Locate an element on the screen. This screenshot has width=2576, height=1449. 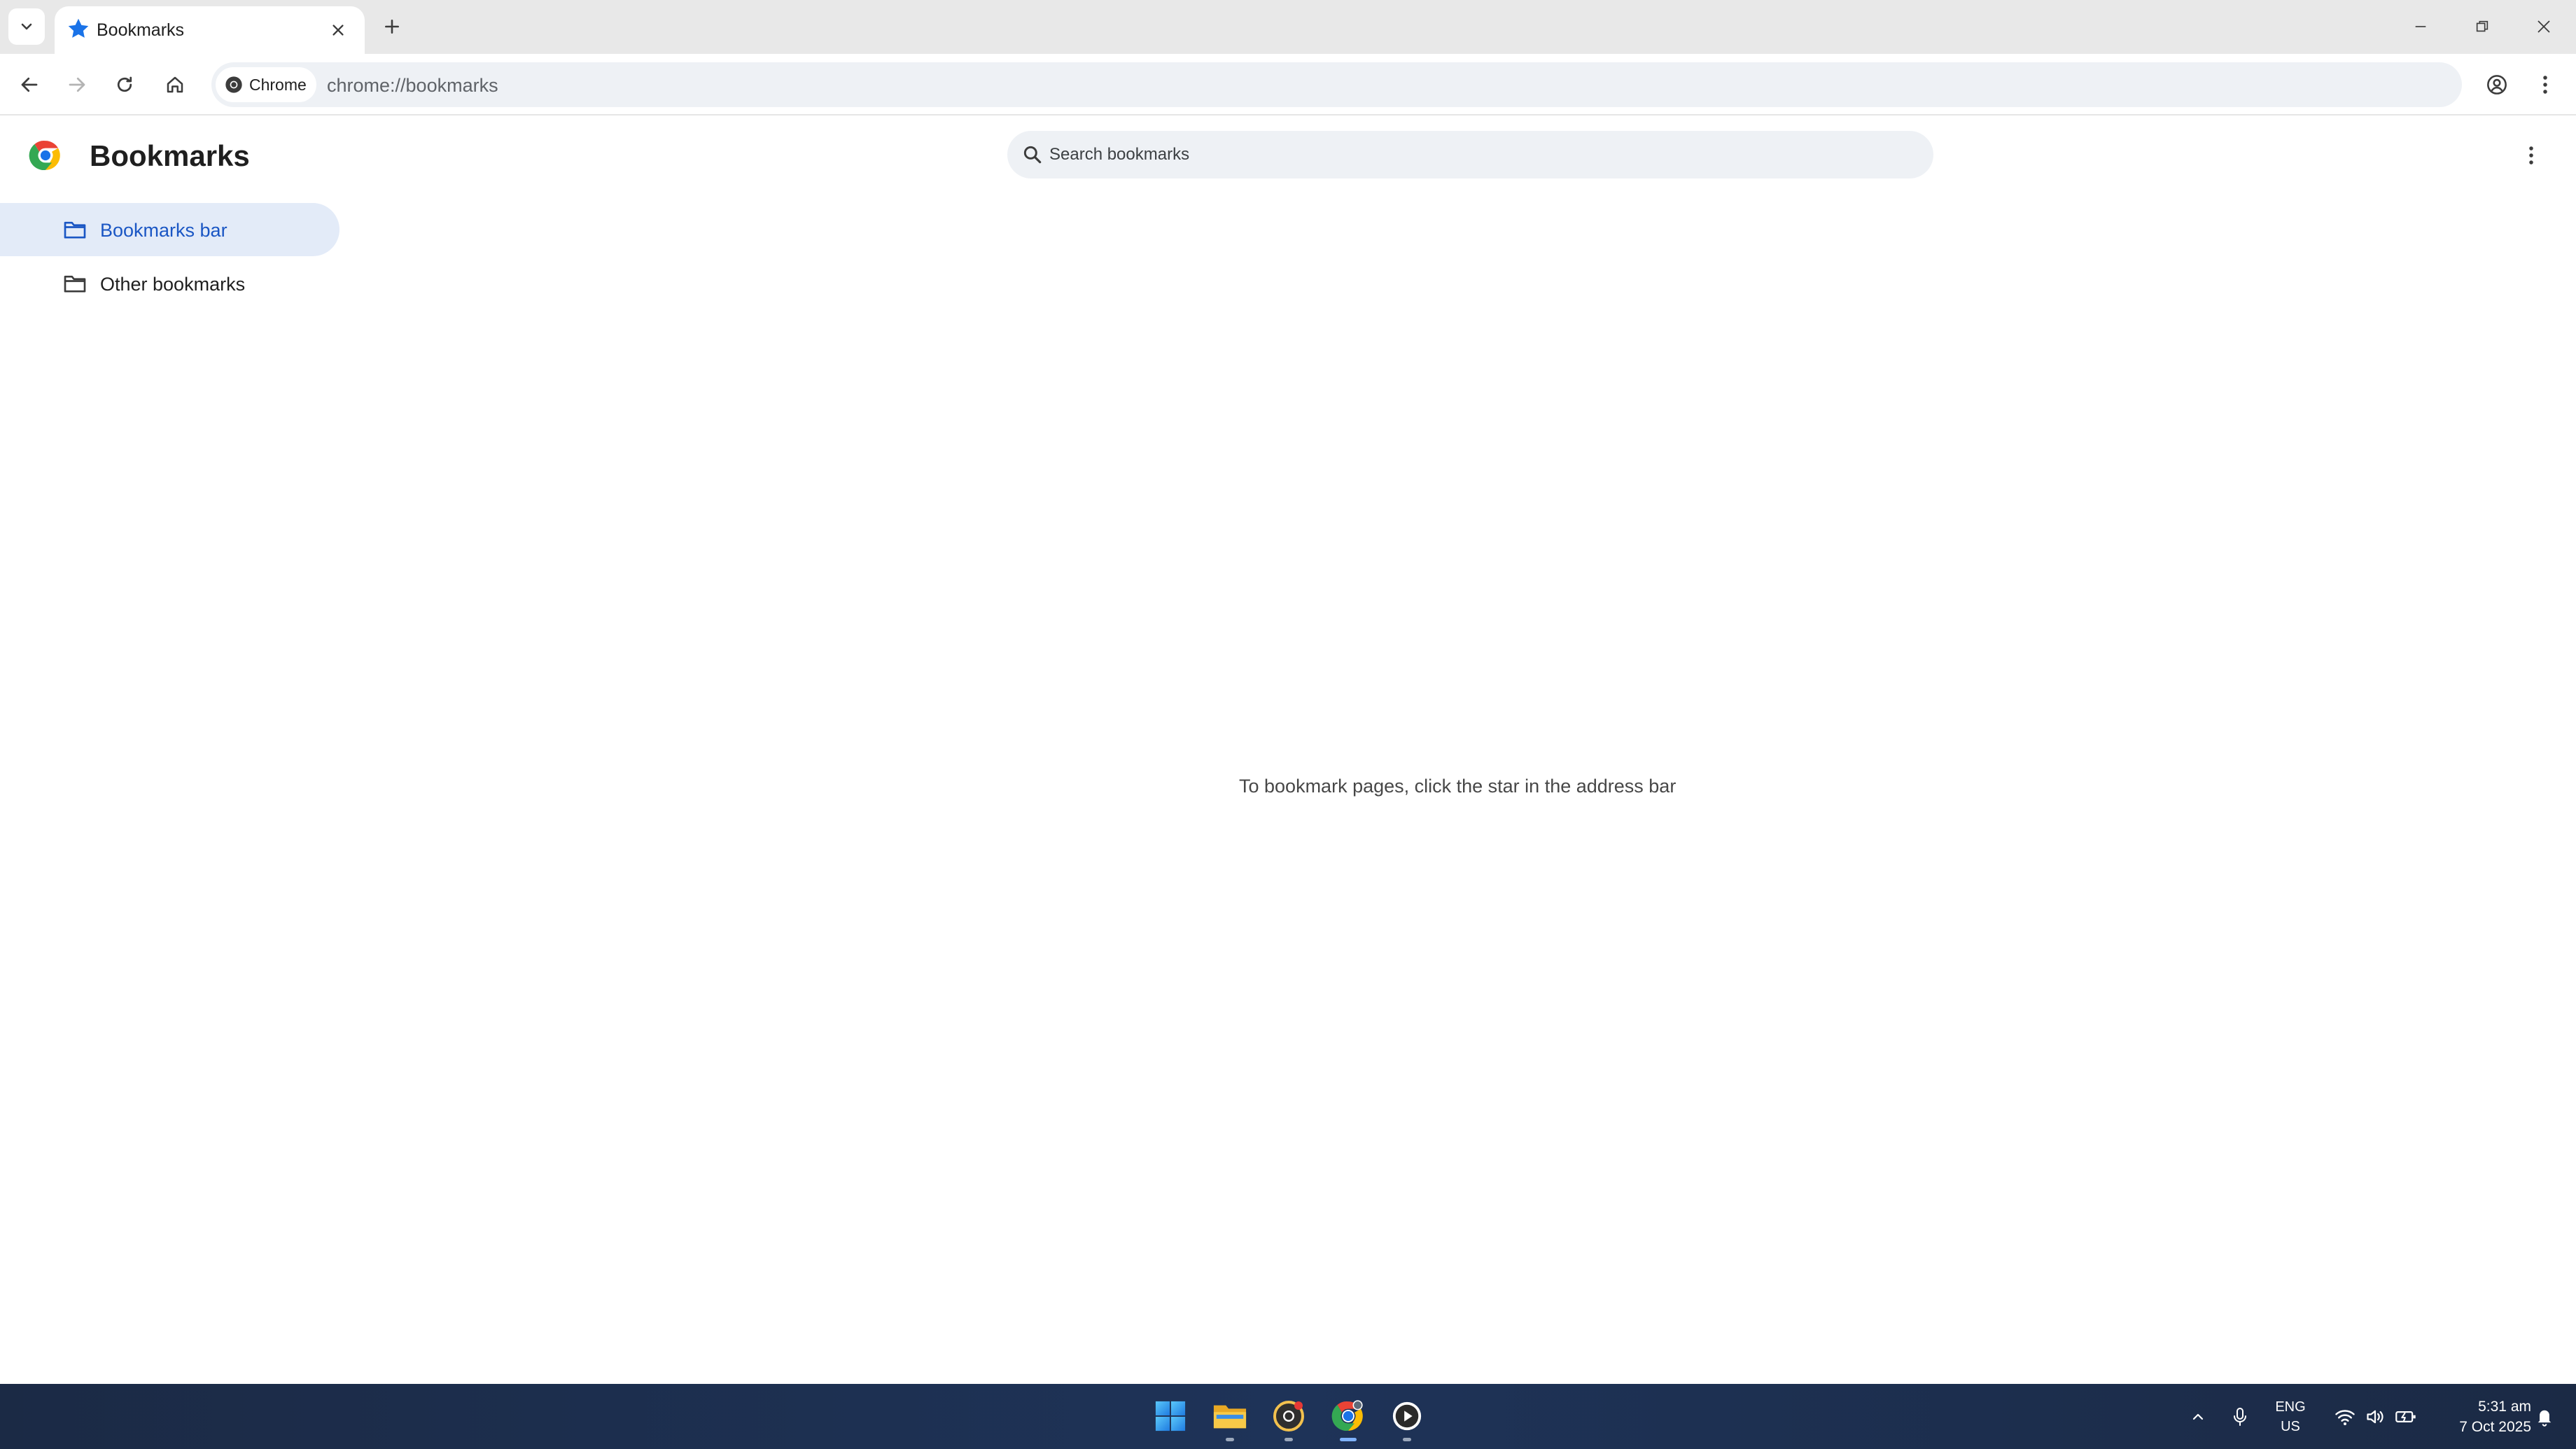
restore-button is located at coordinates (2482, 26).